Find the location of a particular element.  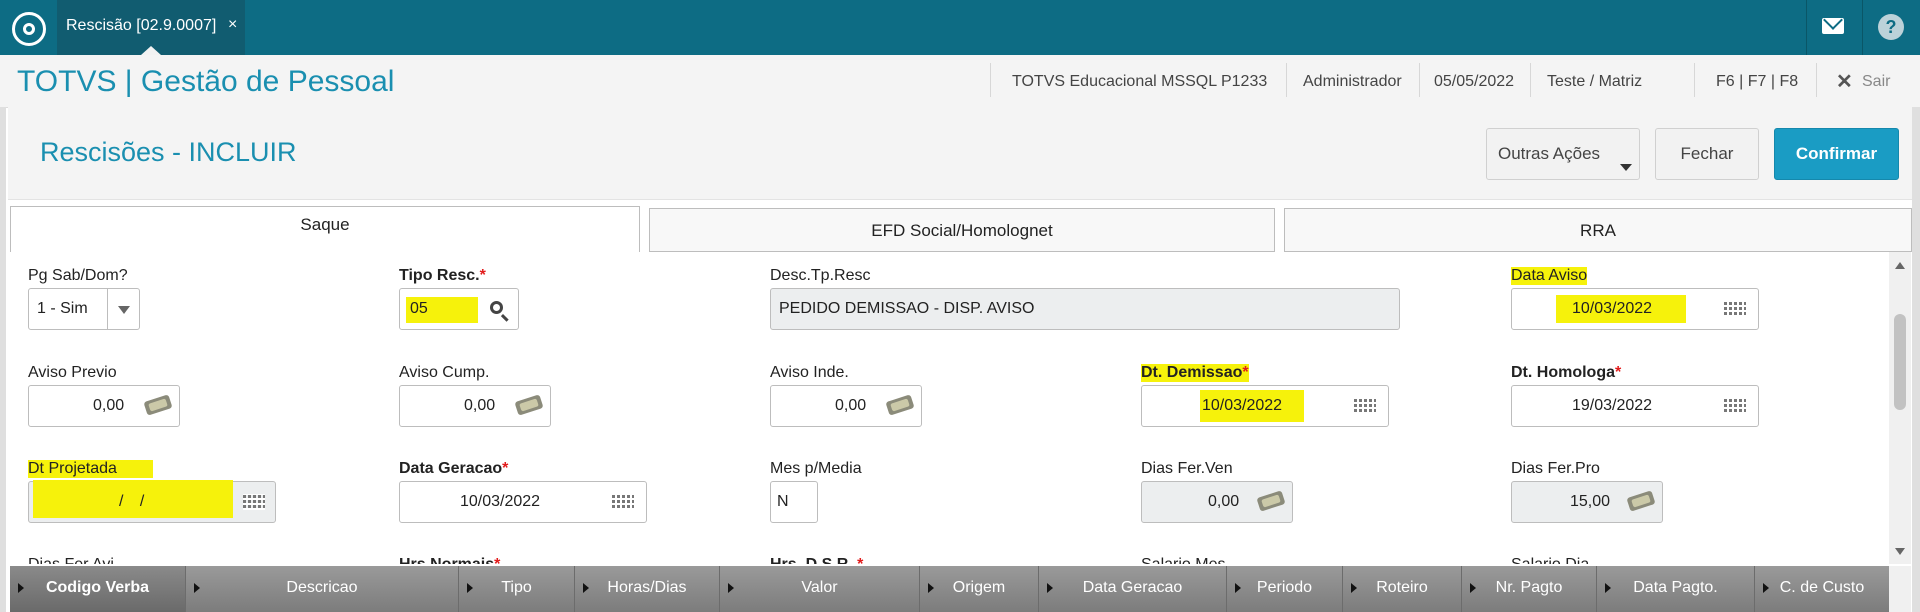

hrs-normais-label-text: Hrs.Normais is located at coordinates (446, 560).